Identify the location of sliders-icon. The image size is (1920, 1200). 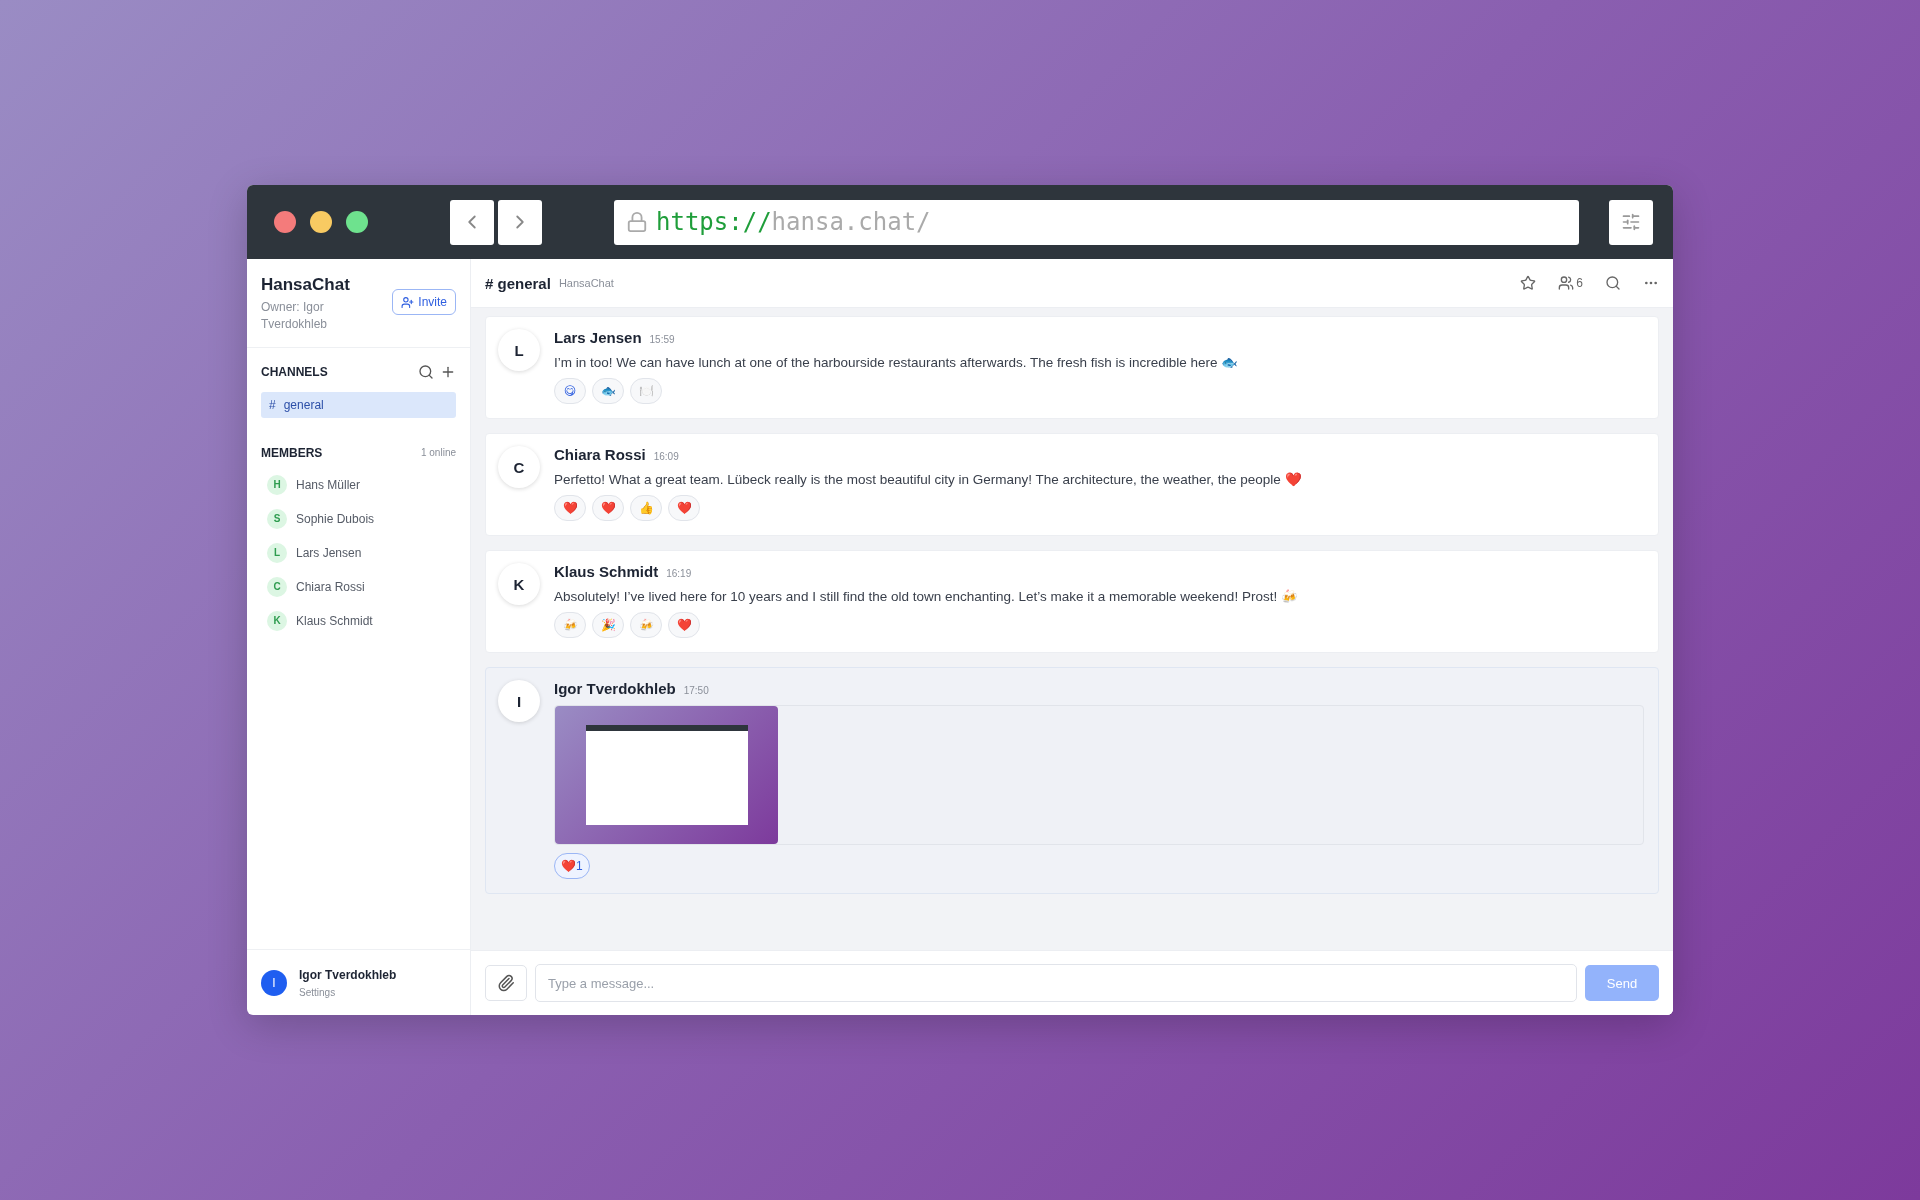
(1631, 222).